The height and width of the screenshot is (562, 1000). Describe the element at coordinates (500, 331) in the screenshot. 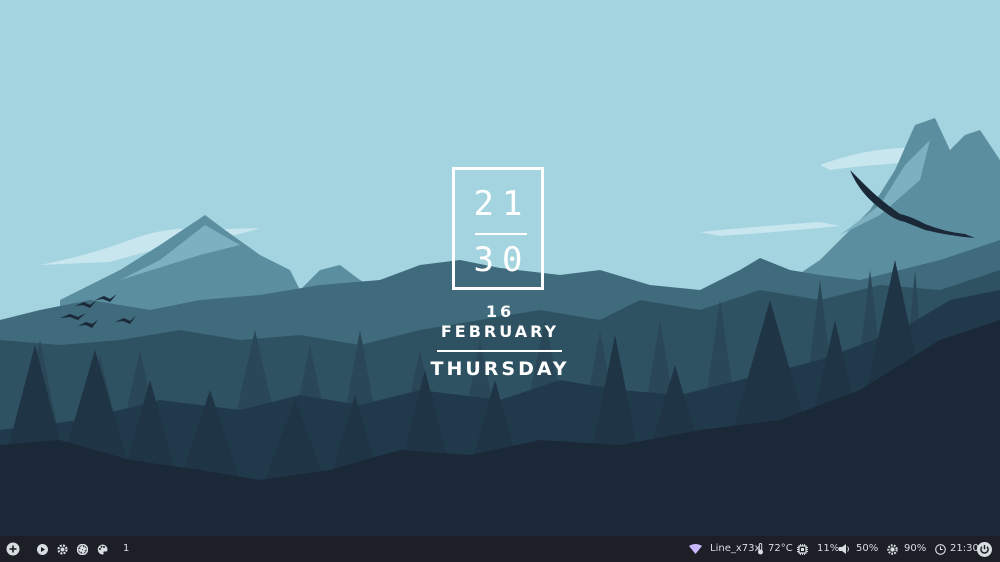

I see `date-month: FEBRUARY` at that location.